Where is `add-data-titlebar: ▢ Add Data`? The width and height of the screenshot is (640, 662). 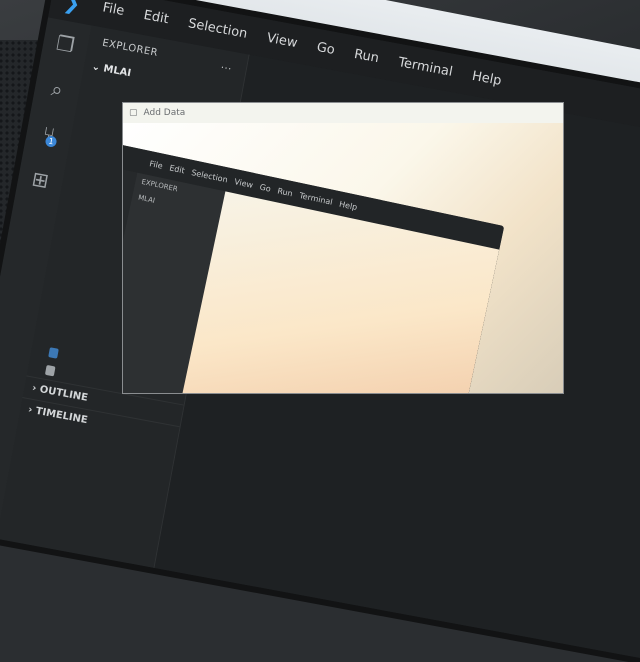 add-data-titlebar: ▢ Add Data is located at coordinates (343, 113).